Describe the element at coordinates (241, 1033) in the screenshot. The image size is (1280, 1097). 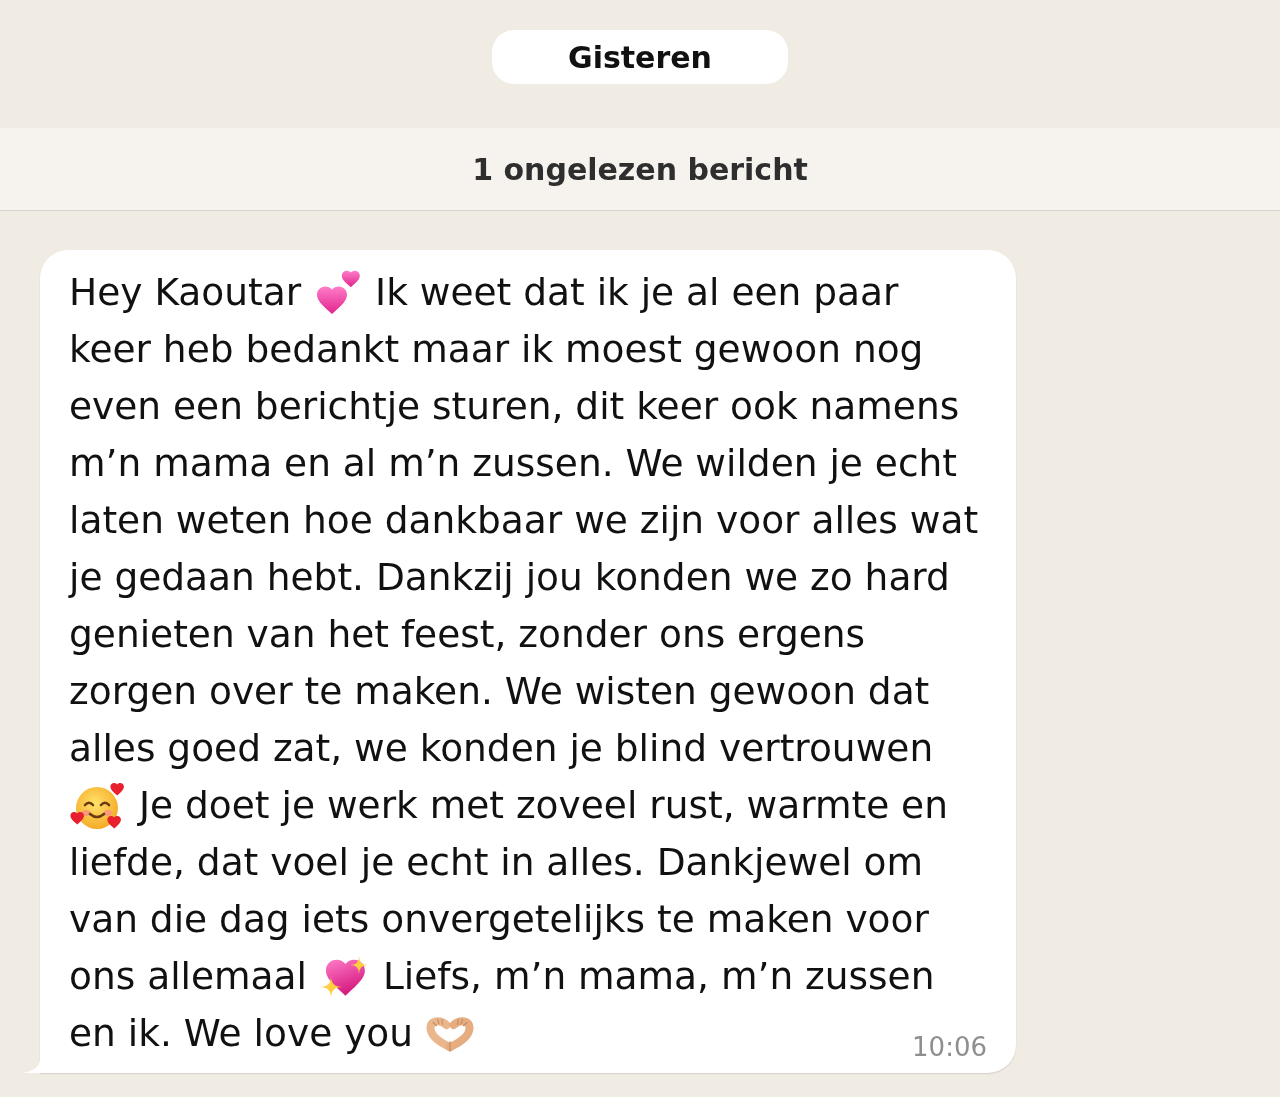
I see `message-text: en ik. We love you` at that location.